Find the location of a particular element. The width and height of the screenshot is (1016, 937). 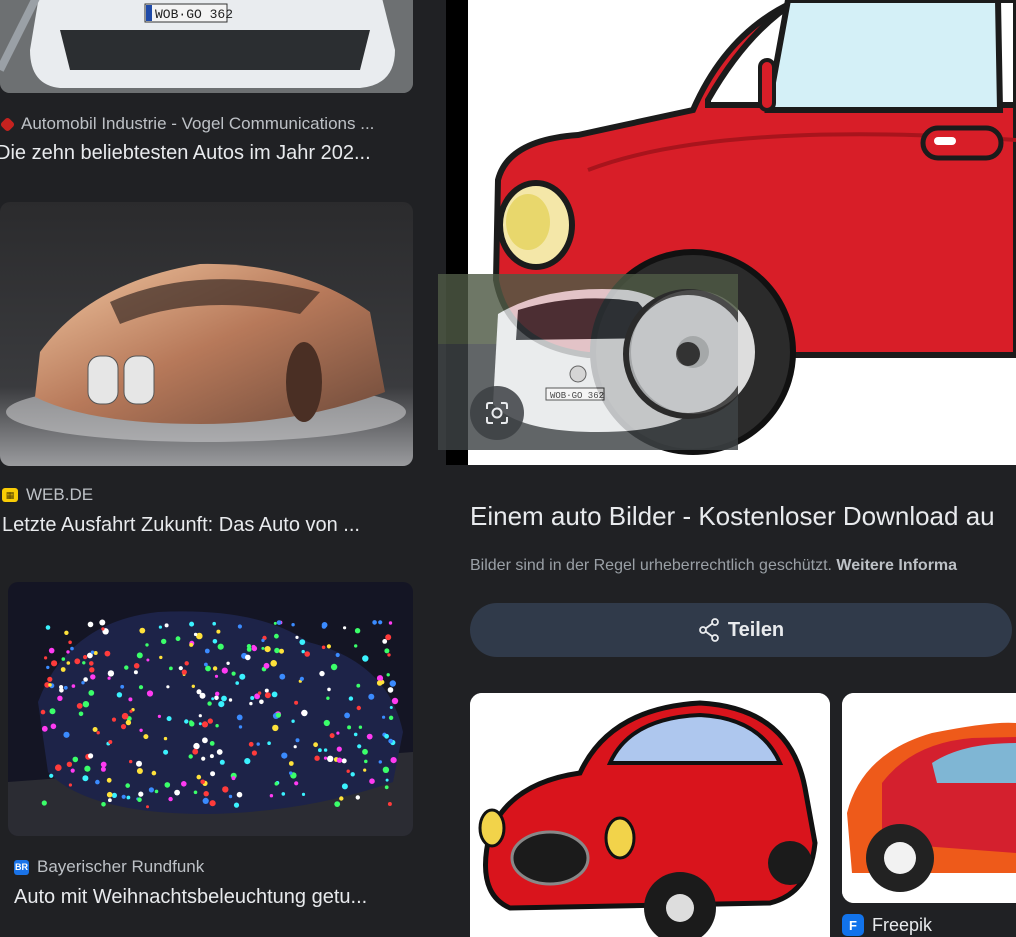

related-source-2: F Freepik is located at coordinates (887, 925).